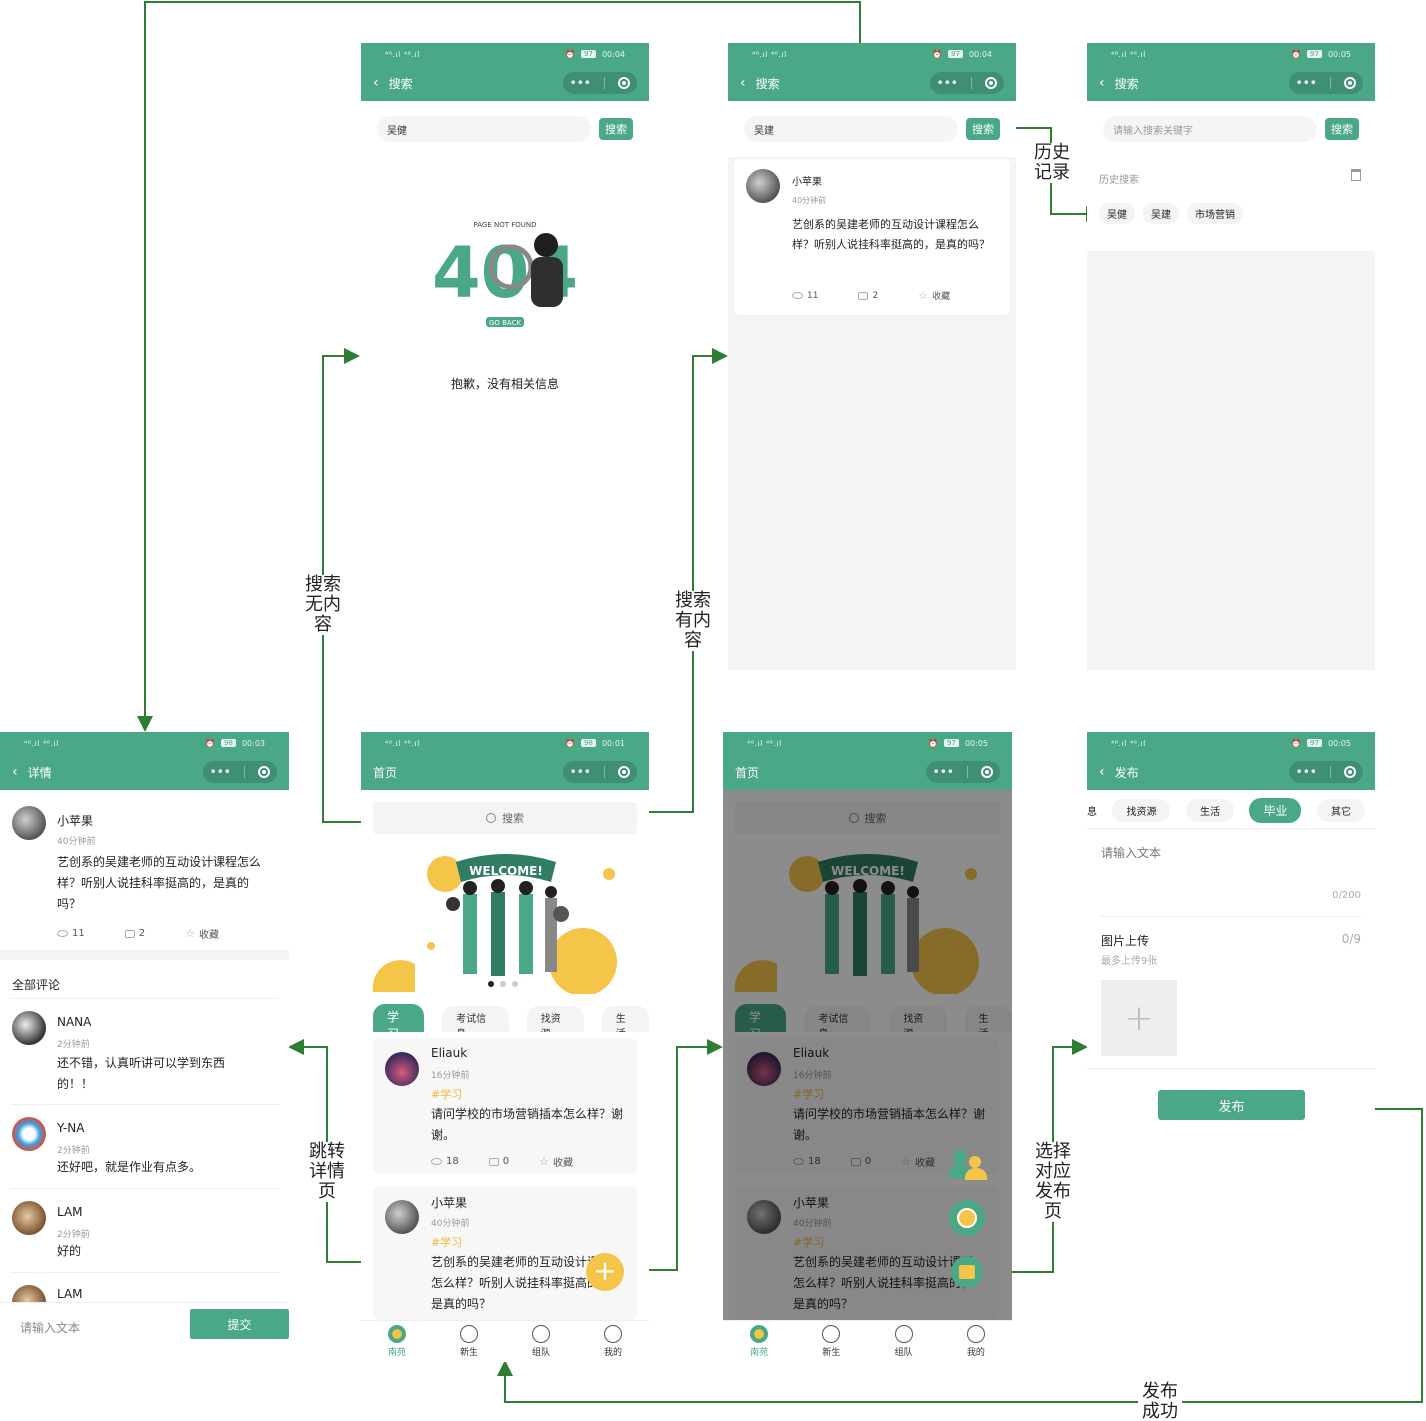 The width and height of the screenshot is (1426, 1421). What do you see at coordinates (50, 1327) in the screenshot?
I see `comment-input: 请输入文本` at bounding box center [50, 1327].